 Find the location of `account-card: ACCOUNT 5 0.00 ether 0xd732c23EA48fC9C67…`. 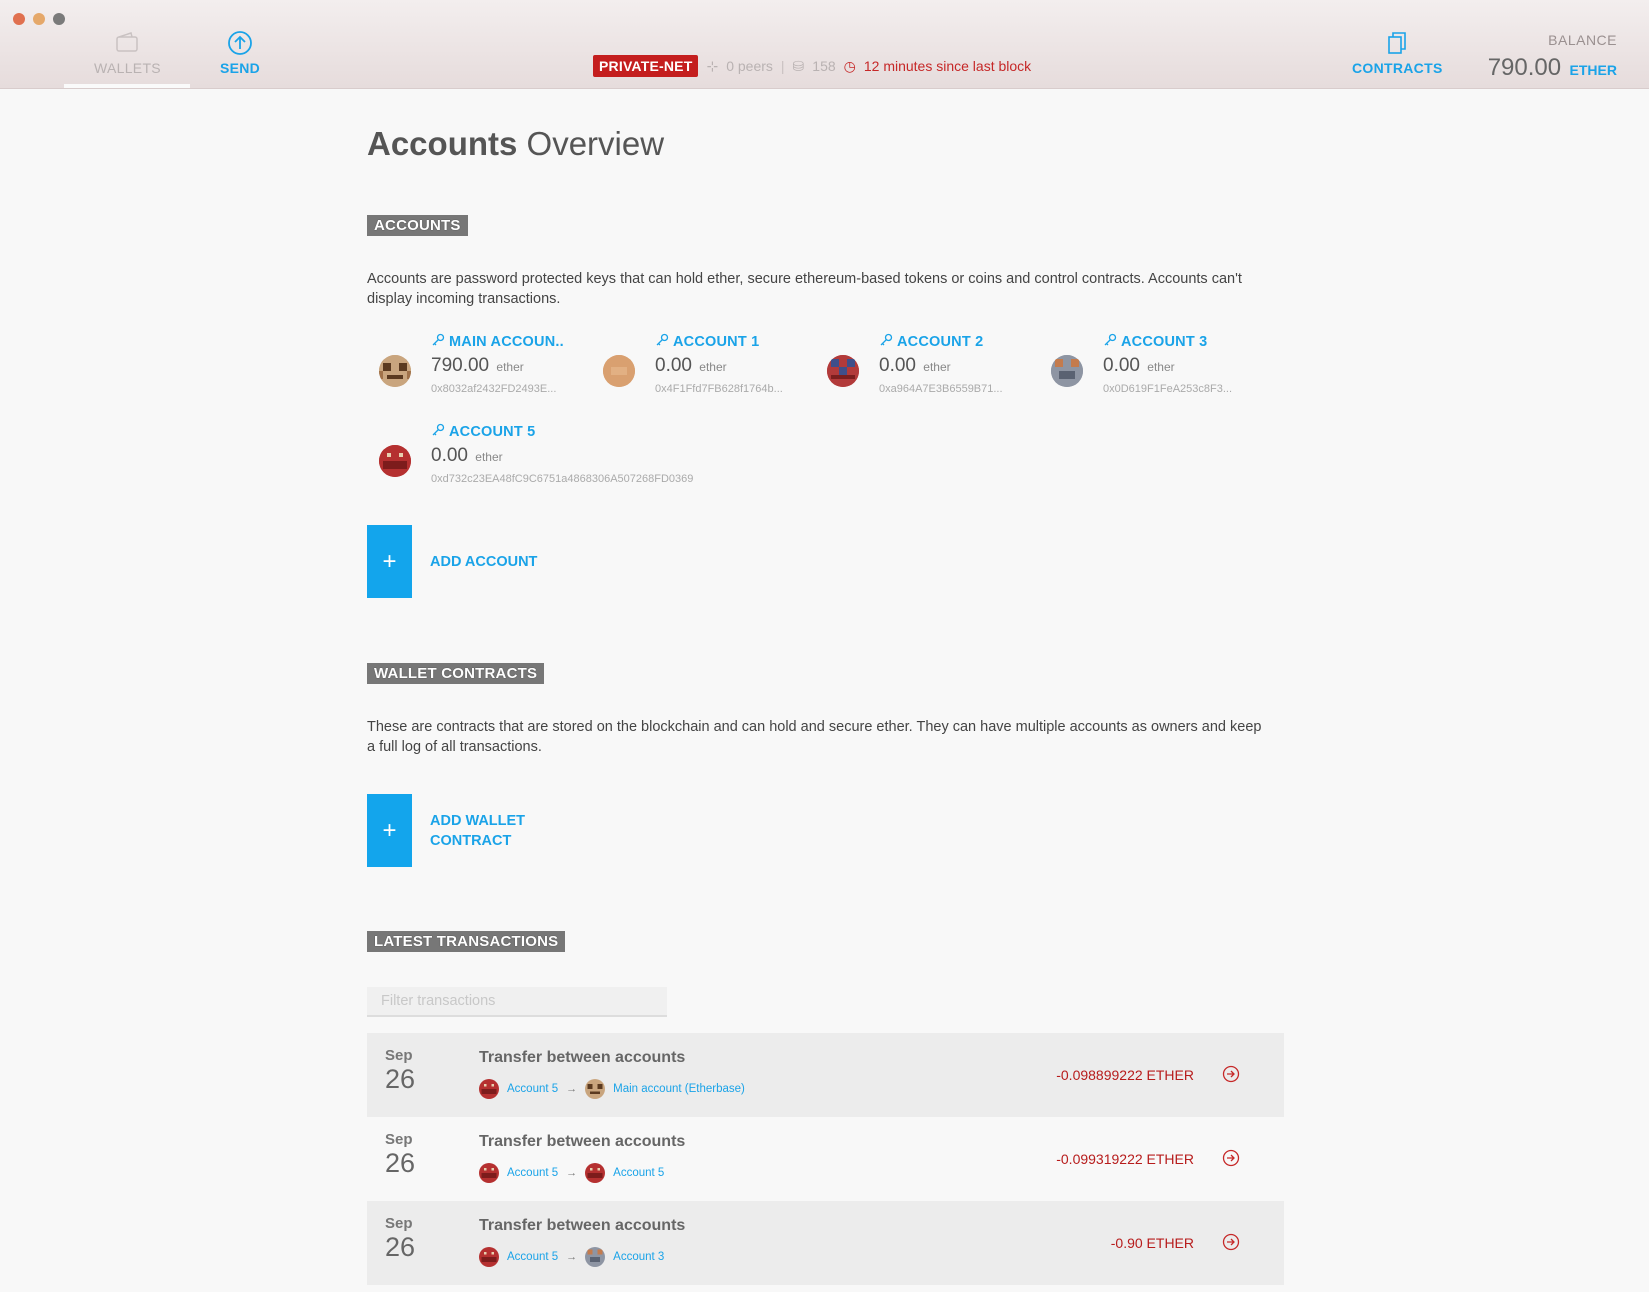

account-card: ACCOUNT 5 0.00 ether 0xd732c23EA48fC9C67… is located at coordinates (567, 463).